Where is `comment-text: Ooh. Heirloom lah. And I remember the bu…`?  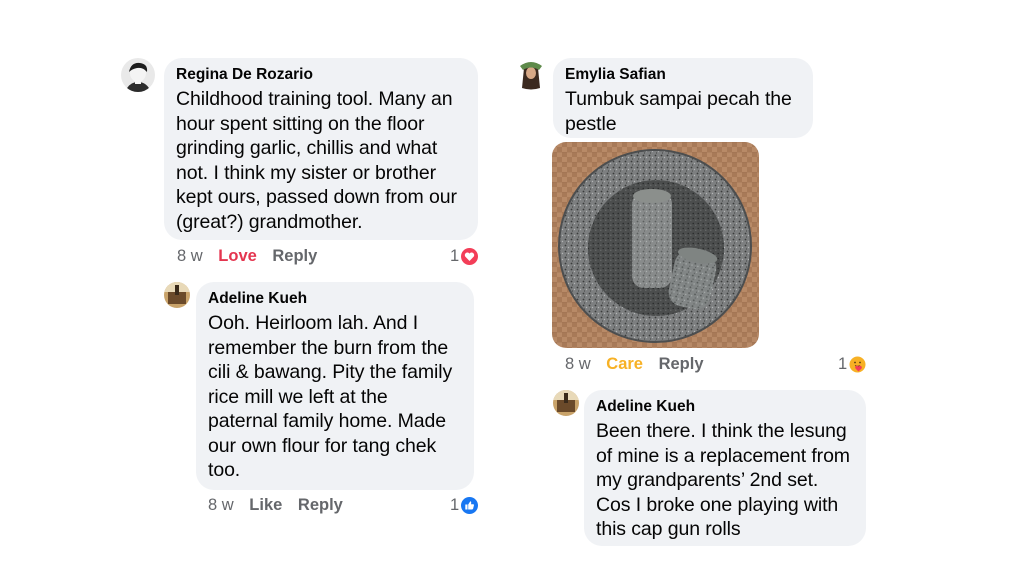 comment-text: Ooh. Heirloom lah. And I remember the bu… is located at coordinates (330, 396).